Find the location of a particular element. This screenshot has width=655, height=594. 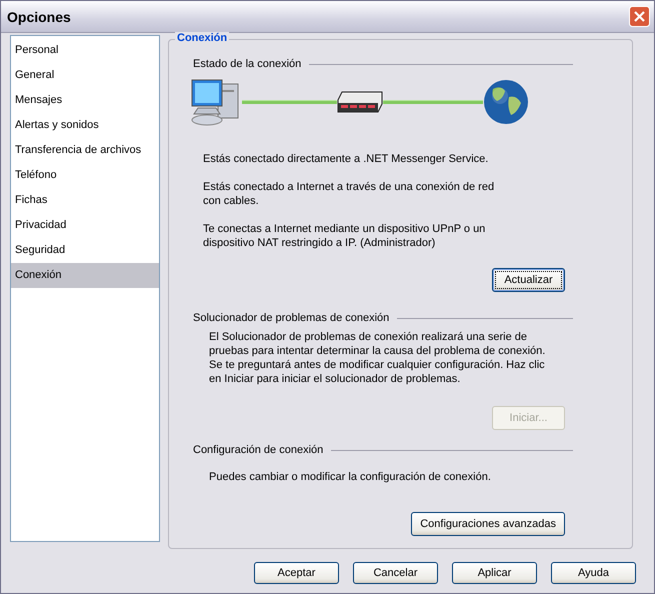

info-text: Puedes cambiar o modificar la configuración de conexión. is located at coordinates (350, 477).